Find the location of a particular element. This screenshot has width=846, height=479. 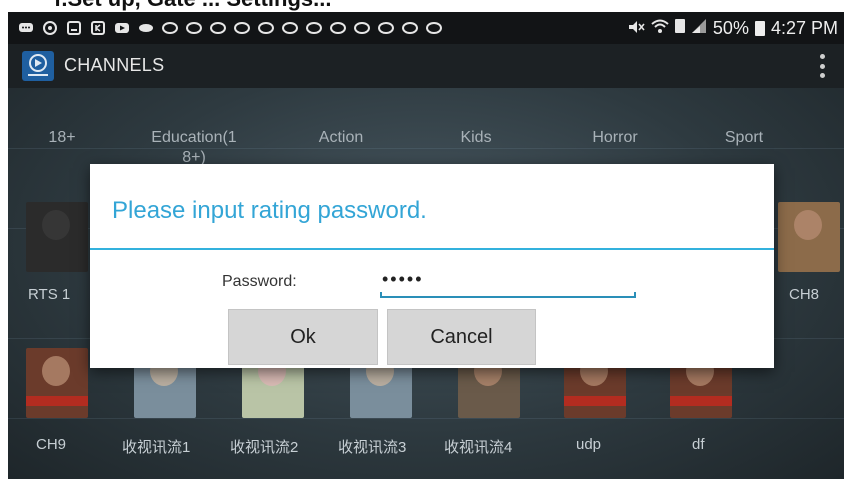

app-k-icon is located at coordinates (98, 28).